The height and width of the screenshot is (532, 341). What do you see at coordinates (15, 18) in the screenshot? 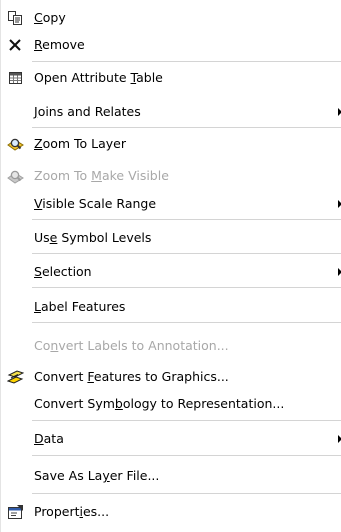
I see `copy-icon` at bounding box center [15, 18].